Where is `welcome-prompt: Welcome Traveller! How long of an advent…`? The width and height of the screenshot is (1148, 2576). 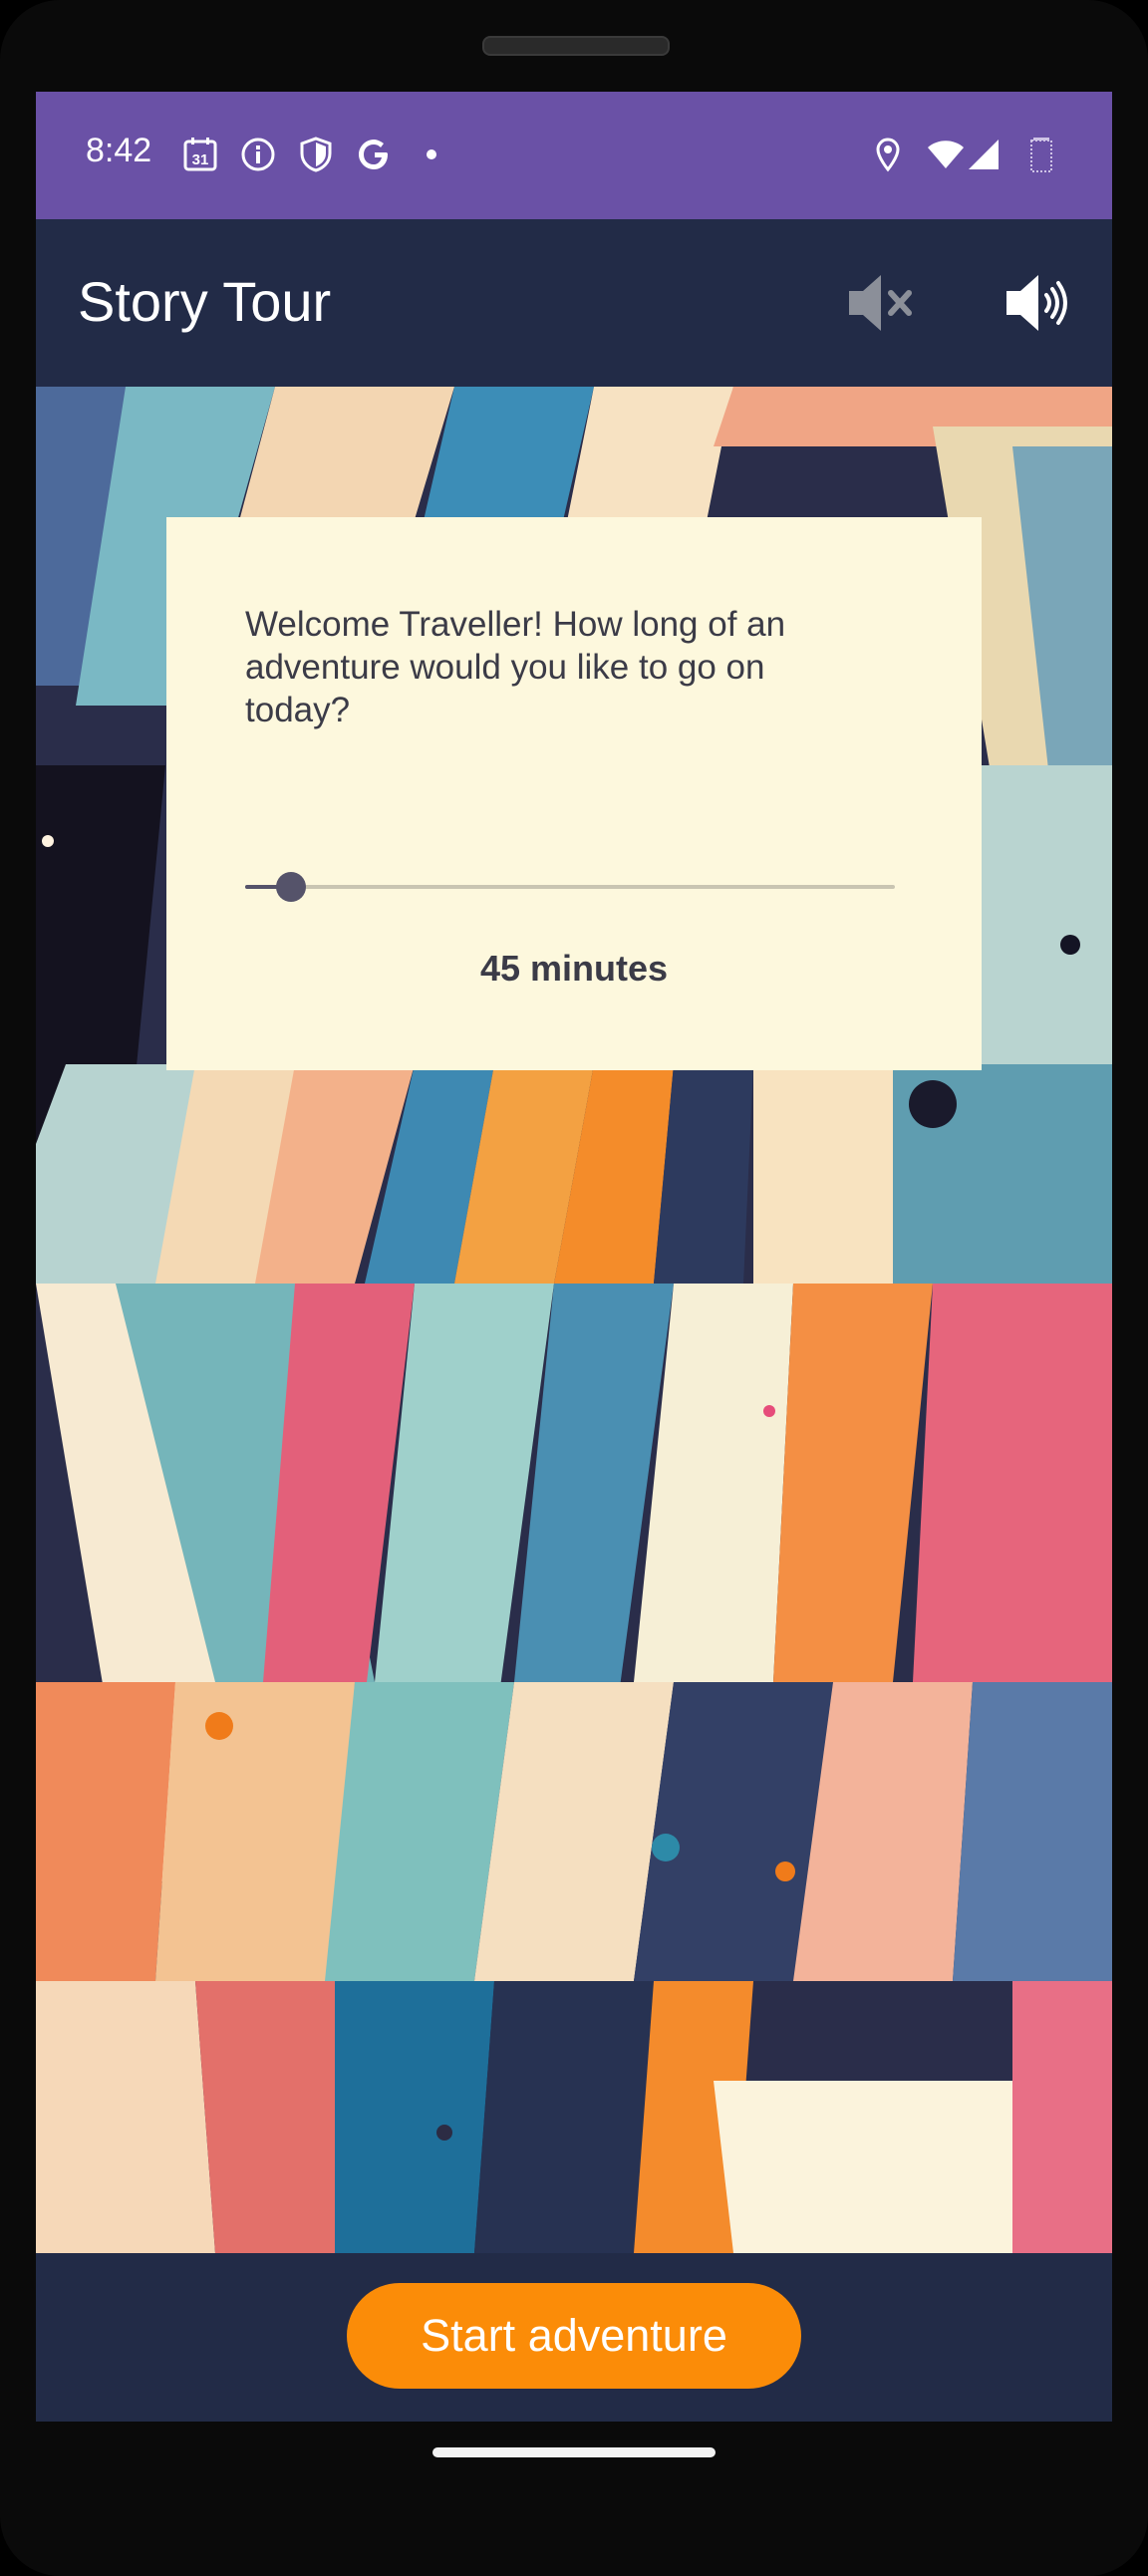 welcome-prompt: Welcome Traveller! How long of an advent… is located at coordinates (515, 667).